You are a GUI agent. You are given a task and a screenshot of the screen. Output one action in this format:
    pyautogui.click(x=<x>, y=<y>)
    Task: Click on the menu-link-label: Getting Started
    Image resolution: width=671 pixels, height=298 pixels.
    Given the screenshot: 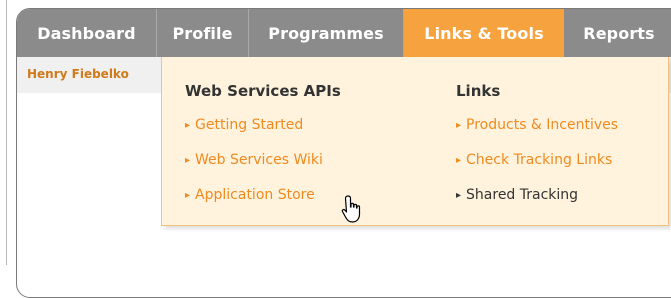 What is the action you would take?
    pyautogui.click(x=249, y=125)
    